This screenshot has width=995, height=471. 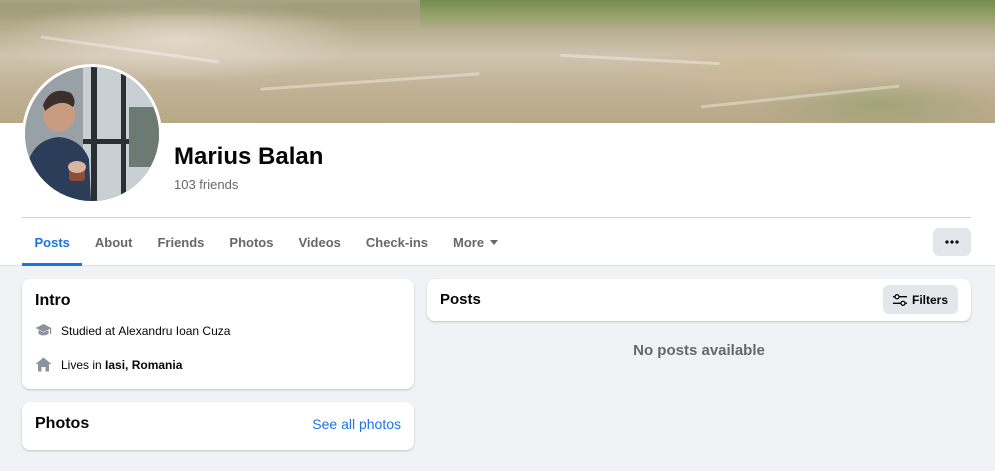 I want to click on tab-photos: Photos, so click(x=251, y=242).